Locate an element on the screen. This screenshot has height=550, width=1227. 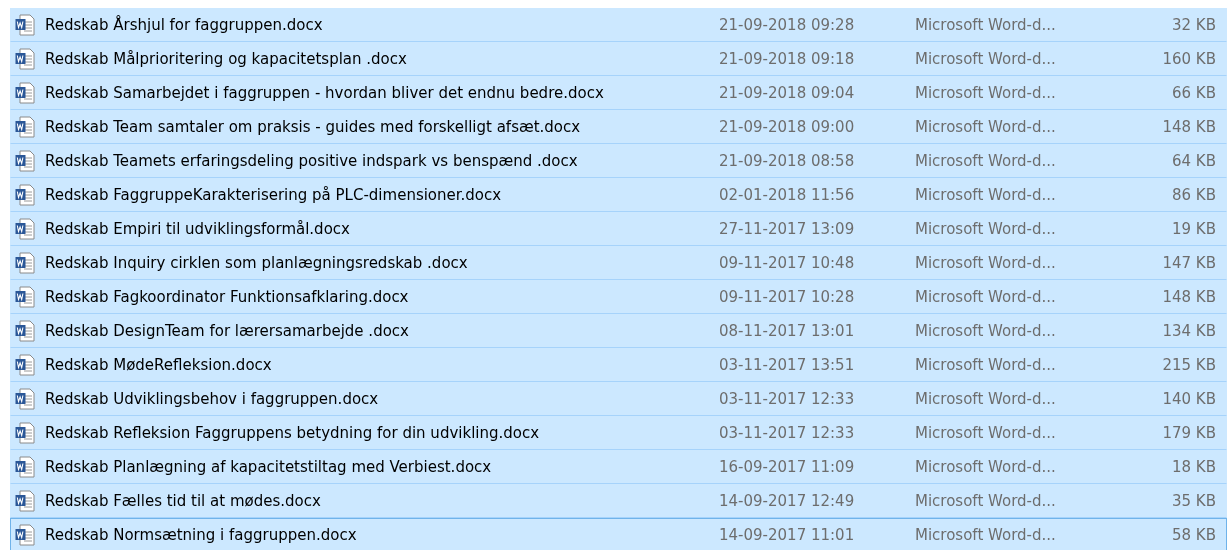
modified-date: 21-09-2018 09:00 is located at coordinates (787, 127).